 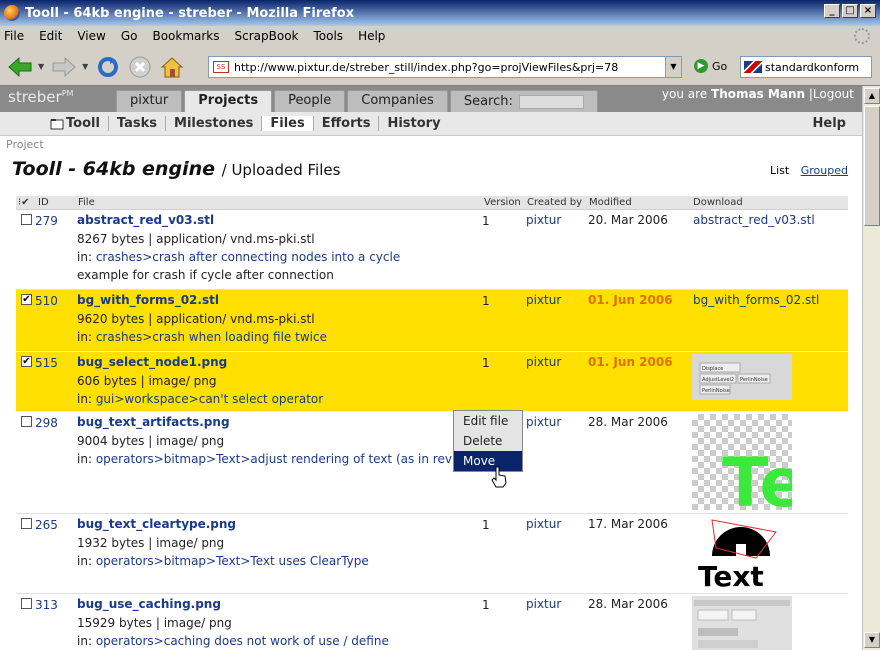 What do you see at coordinates (152, 362) in the screenshot?
I see `file-name-link: bug_select_node1.png` at bounding box center [152, 362].